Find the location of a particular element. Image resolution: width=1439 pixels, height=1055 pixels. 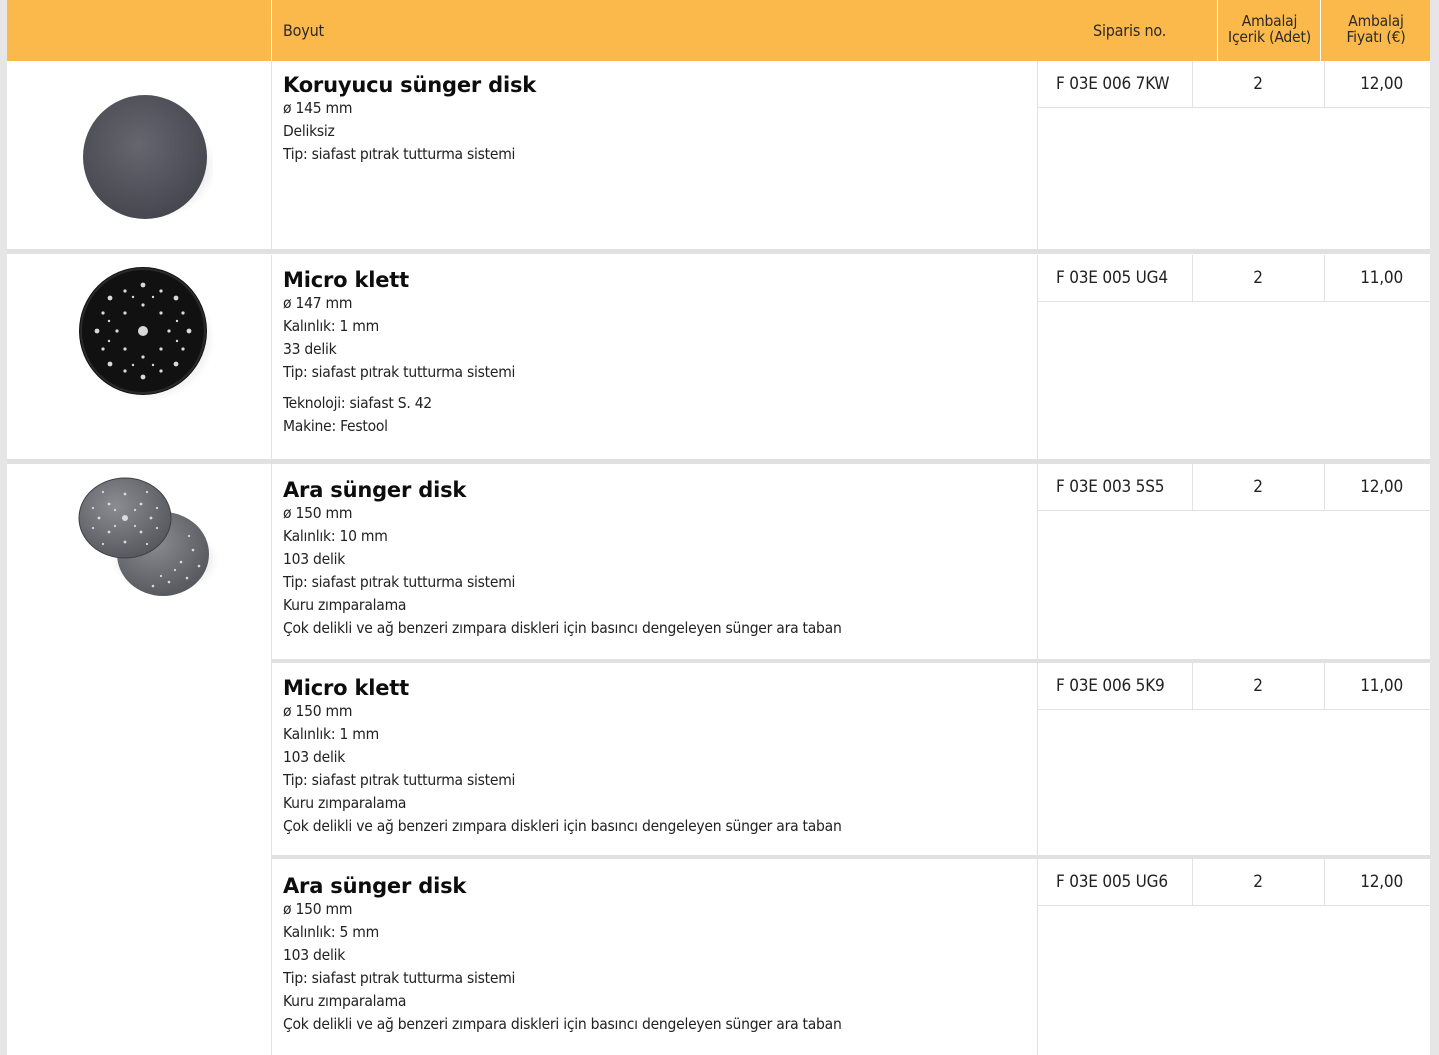

order-row: F 03E 005 UG4 2 11,00 is located at coordinates (1234, 278).